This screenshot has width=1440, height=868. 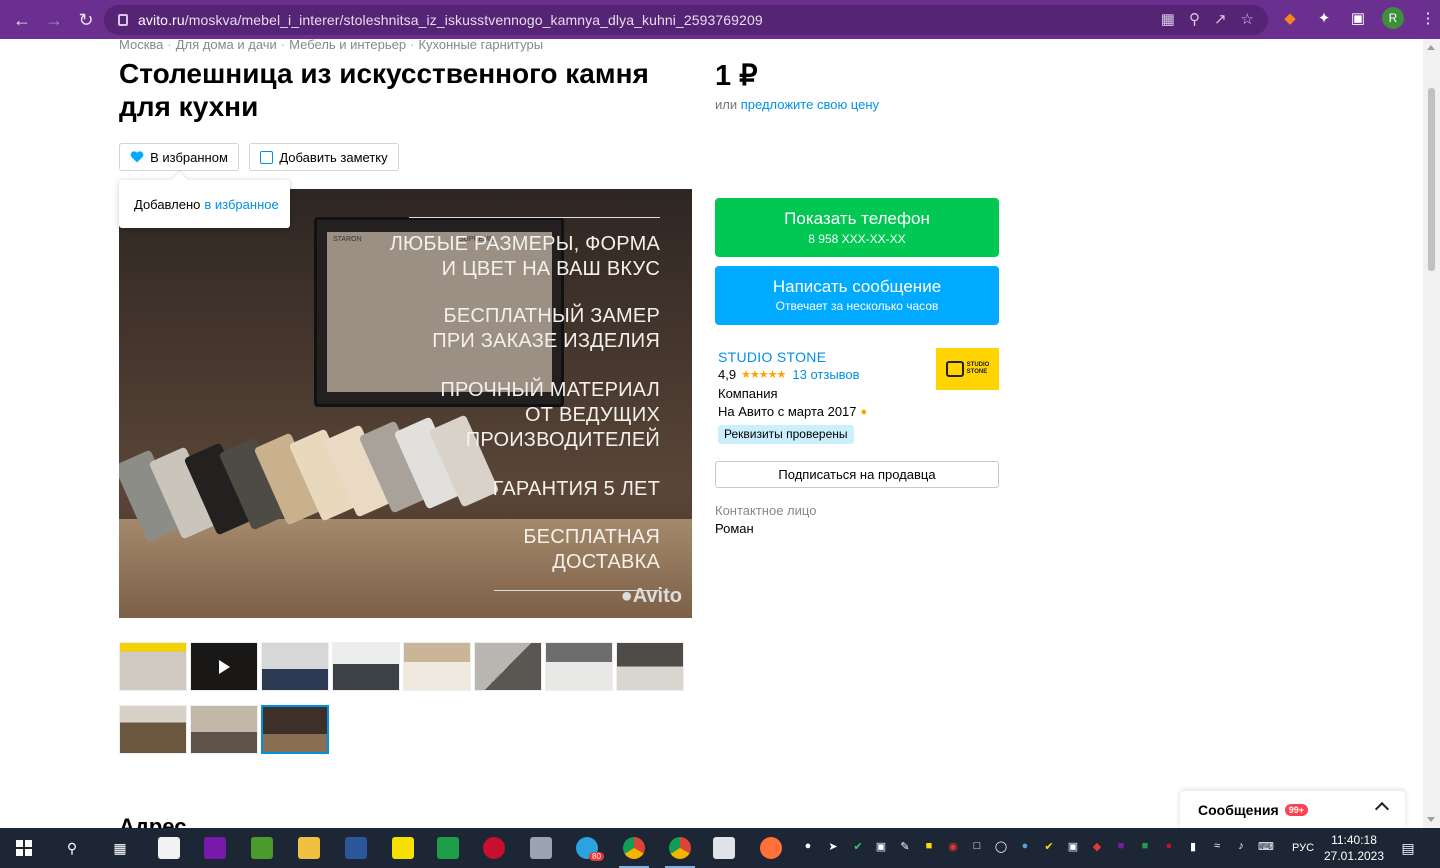 What do you see at coordinates (1194, 19) in the screenshot?
I see `zoom-icon: ⚲` at bounding box center [1194, 19].